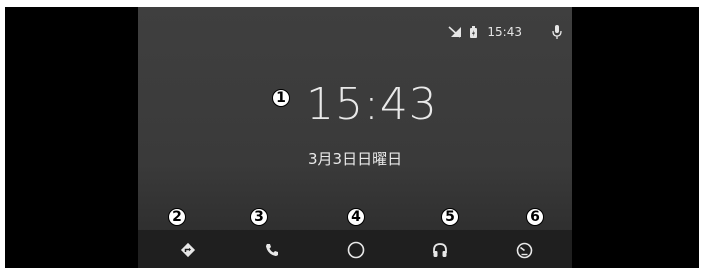  Describe the element at coordinates (259, 217) in the screenshot. I see `callout-3: 3` at that location.